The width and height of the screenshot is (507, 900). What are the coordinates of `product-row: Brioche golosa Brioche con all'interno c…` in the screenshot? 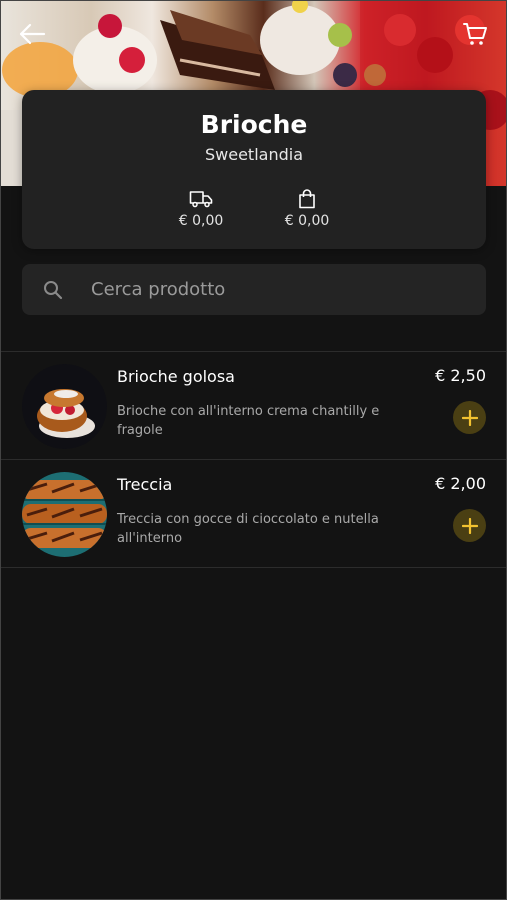 It's located at (253, 406).